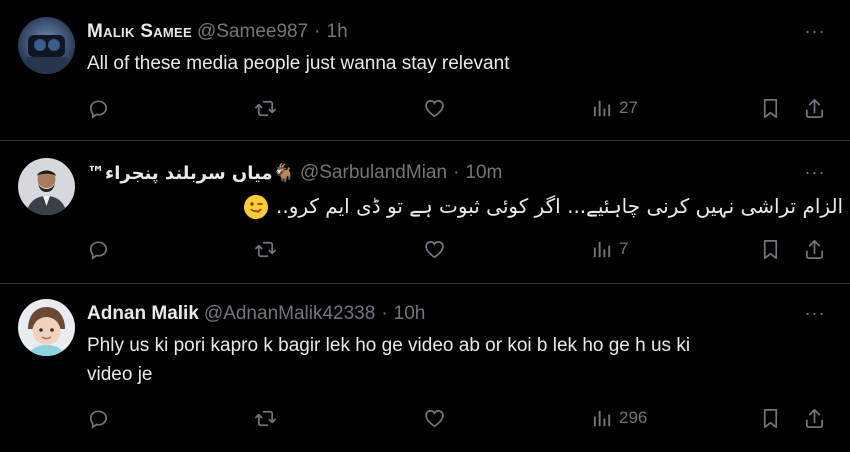 The height and width of the screenshot is (452, 850). I want to click on tweet-header: Malik Samee @Samee987 · 1h, so click(217, 32).